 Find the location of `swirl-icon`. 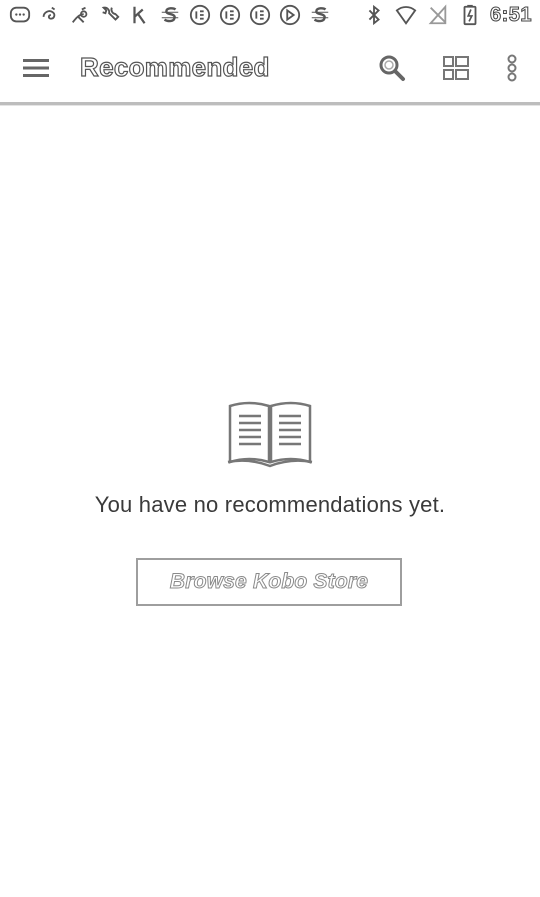

swirl-icon is located at coordinates (50, 15).